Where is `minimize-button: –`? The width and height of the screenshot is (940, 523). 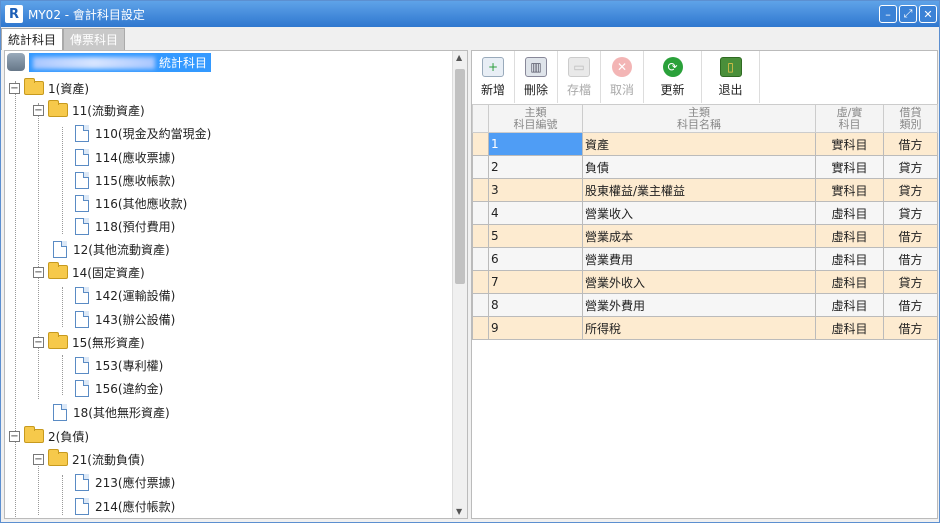 minimize-button: – is located at coordinates (888, 14).